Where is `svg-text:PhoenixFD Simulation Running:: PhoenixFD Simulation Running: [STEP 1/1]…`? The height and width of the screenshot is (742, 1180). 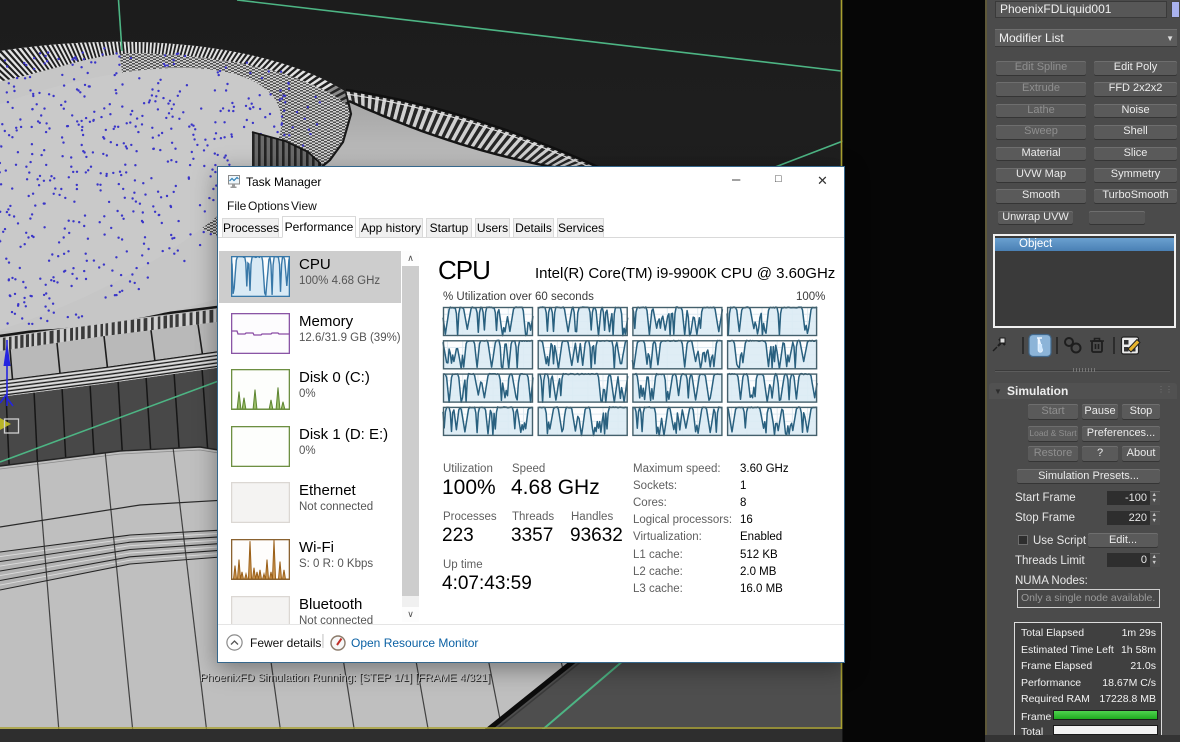 svg-text:PhoenixFD Simulation Running:: PhoenixFD Simulation Running: [STEP 1/1]… is located at coordinates (345, 678).